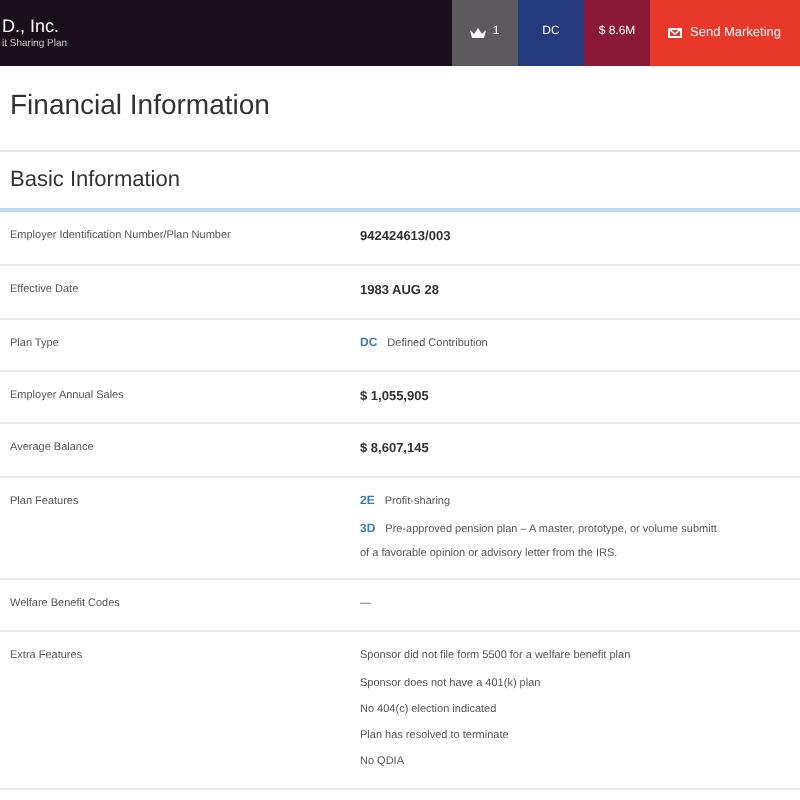 This screenshot has width=800, height=800. Describe the element at coordinates (478, 33) in the screenshot. I see `crown-icon` at that location.